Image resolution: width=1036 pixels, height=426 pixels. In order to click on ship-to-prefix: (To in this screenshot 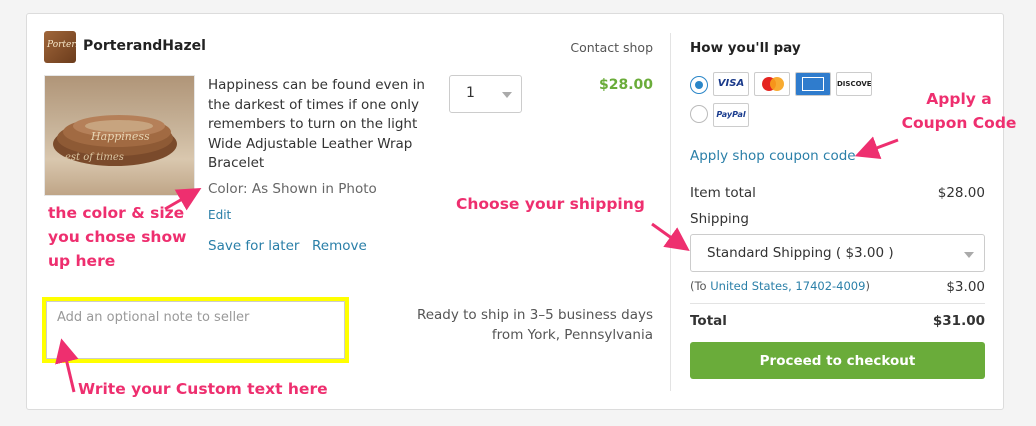, I will do `click(700, 286)`.